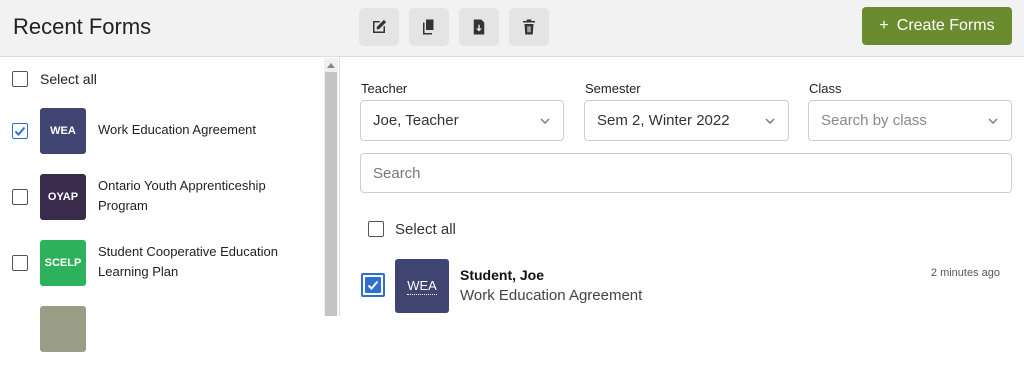 The image size is (1024, 369). I want to click on class-placeholder: Search by class, so click(874, 120).